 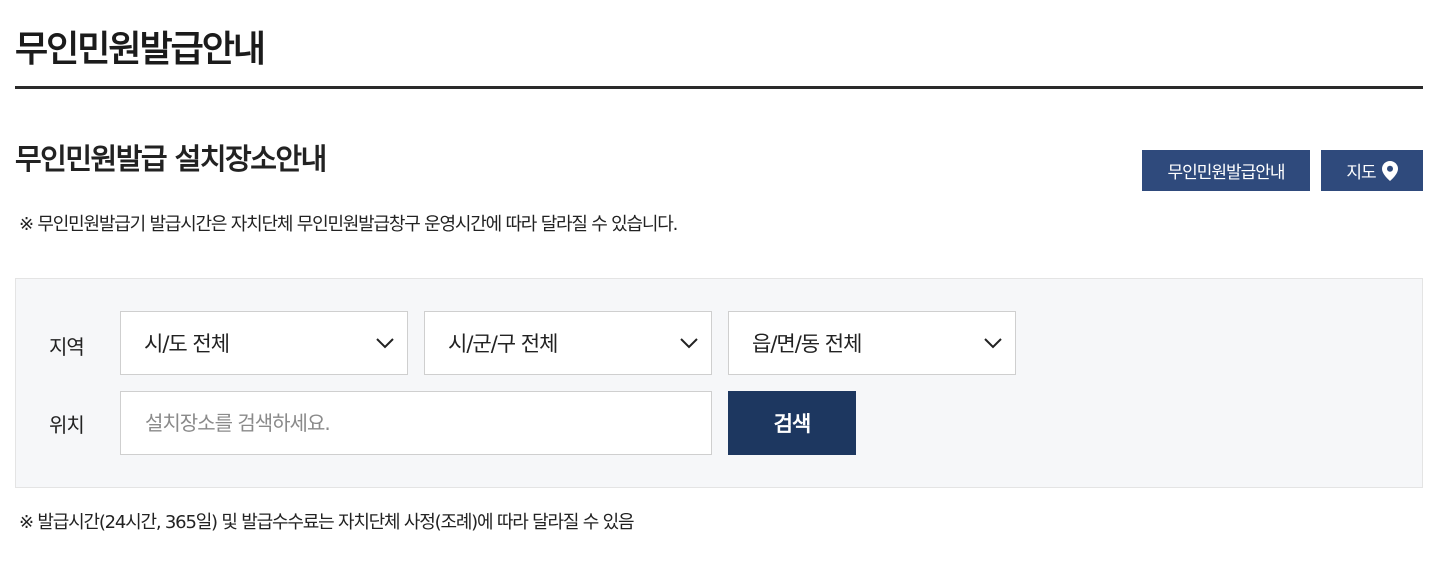 What do you see at coordinates (140, 49) in the screenshot?
I see `page-title: 무인민원발급안내` at bounding box center [140, 49].